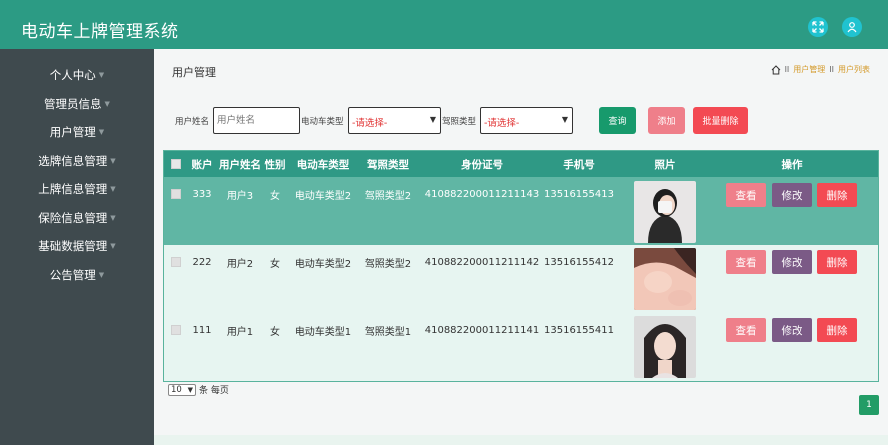 The height and width of the screenshot is (445, 888). What do you see at coordinates (73, 160) in the screenshot?
I see `sidebar-item-label: 选牌信息管理` at bounding box center [73, 160].